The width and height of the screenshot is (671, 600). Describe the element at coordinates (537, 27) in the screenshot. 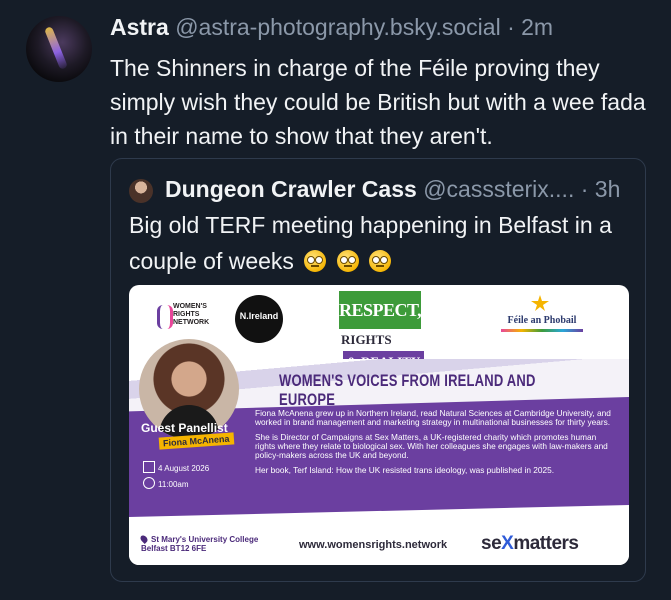

I see `post-timestamp: 2m` at that location.